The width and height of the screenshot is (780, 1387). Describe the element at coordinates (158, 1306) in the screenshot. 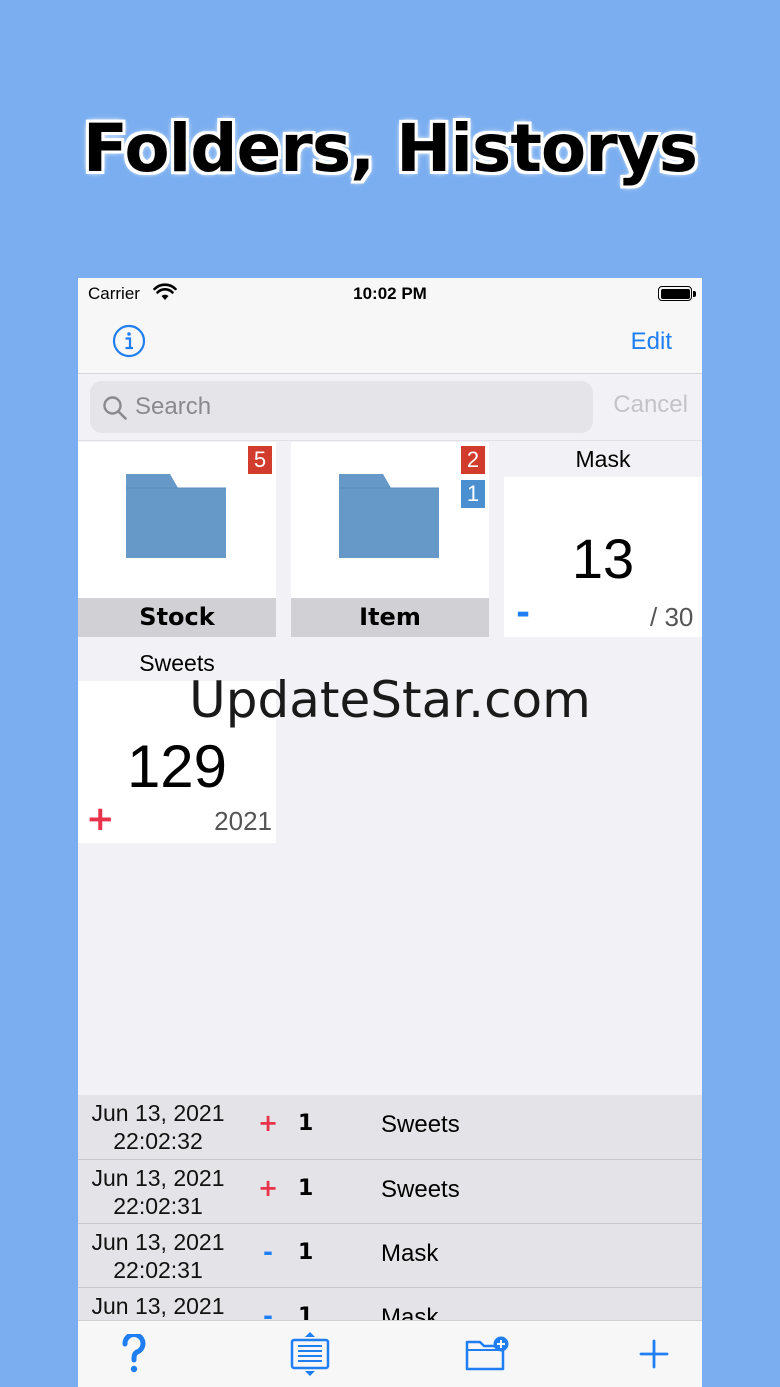

I see `history-timestamp: Jun 13, 2021` at that location.